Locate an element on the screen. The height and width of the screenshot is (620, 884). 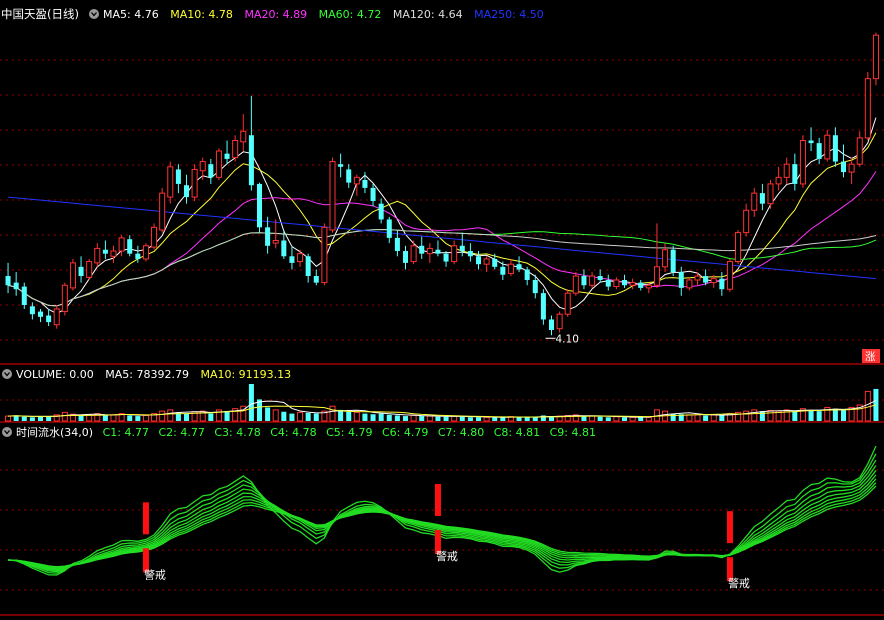
zhang-badge: 涨 is located at coordinates (871, 356).